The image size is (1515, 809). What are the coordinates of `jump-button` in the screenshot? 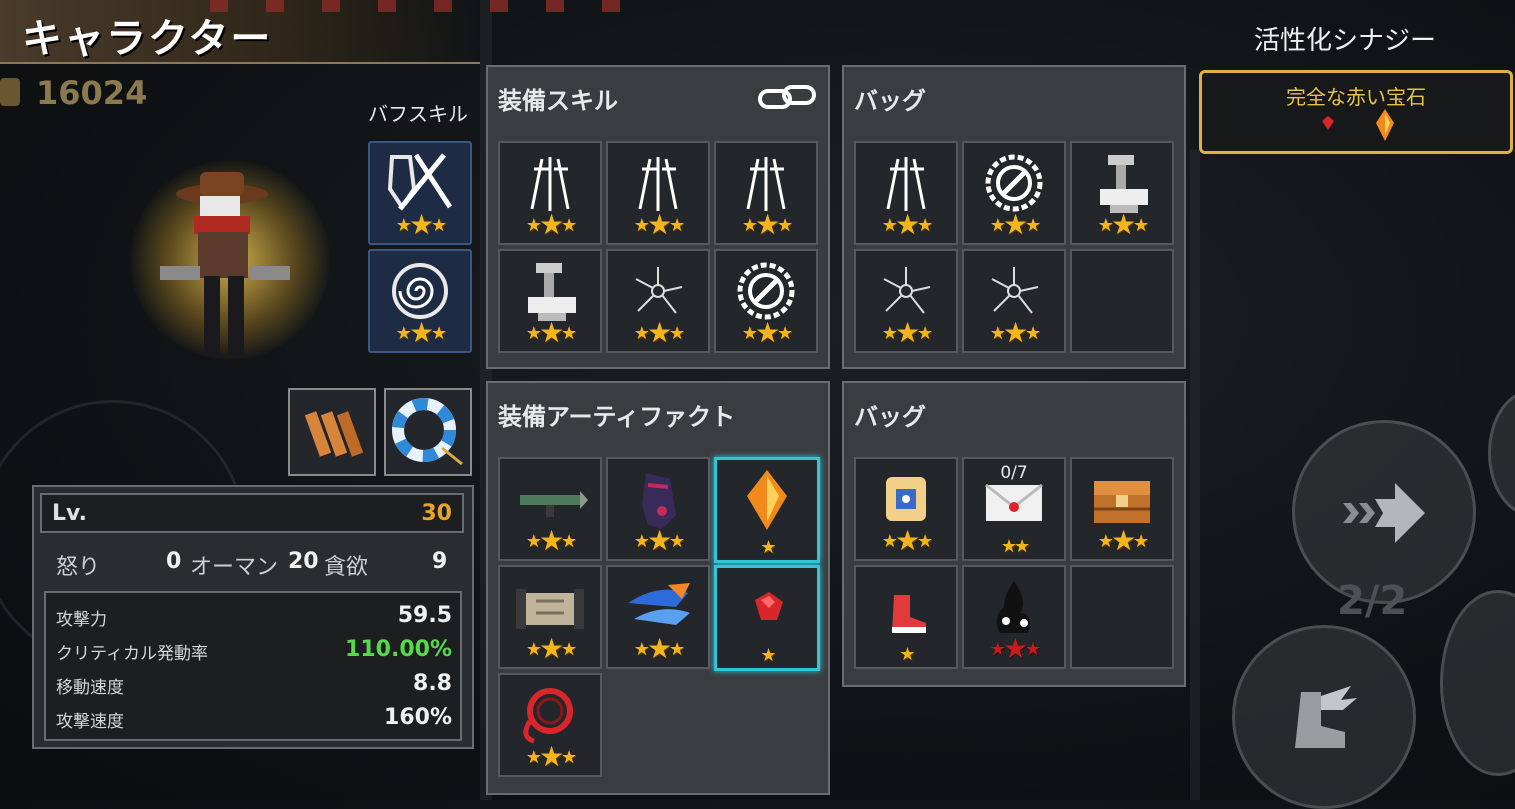 It's located at (1324, 717).